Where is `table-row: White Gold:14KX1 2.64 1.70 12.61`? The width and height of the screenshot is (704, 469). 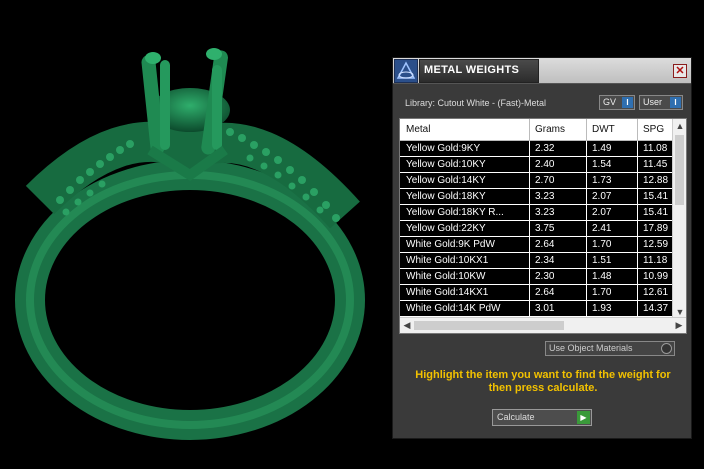
table-row: White Gold:14KX1 2.64 1.70 12.61 is located at coordinates (537, 293).